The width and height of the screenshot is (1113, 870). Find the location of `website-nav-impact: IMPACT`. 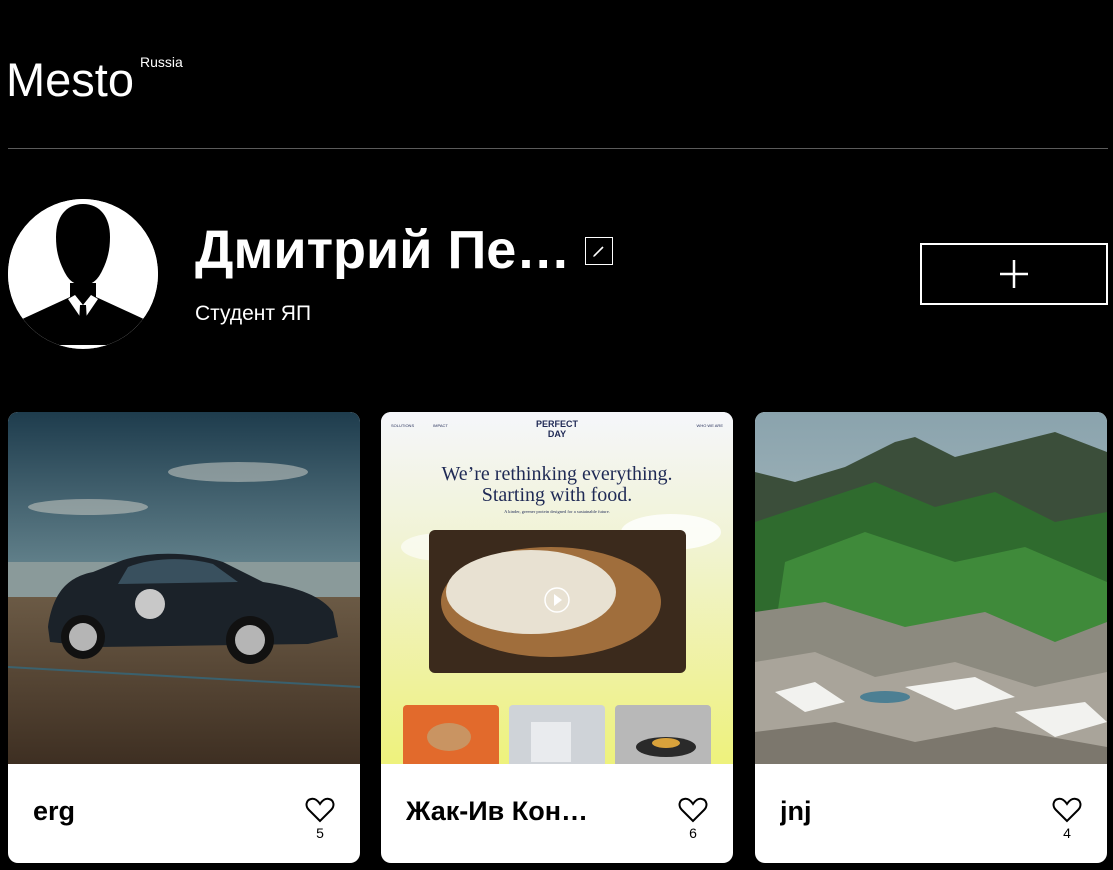

website-nav-impact: IMPACT is located at coordinates (440, 425).